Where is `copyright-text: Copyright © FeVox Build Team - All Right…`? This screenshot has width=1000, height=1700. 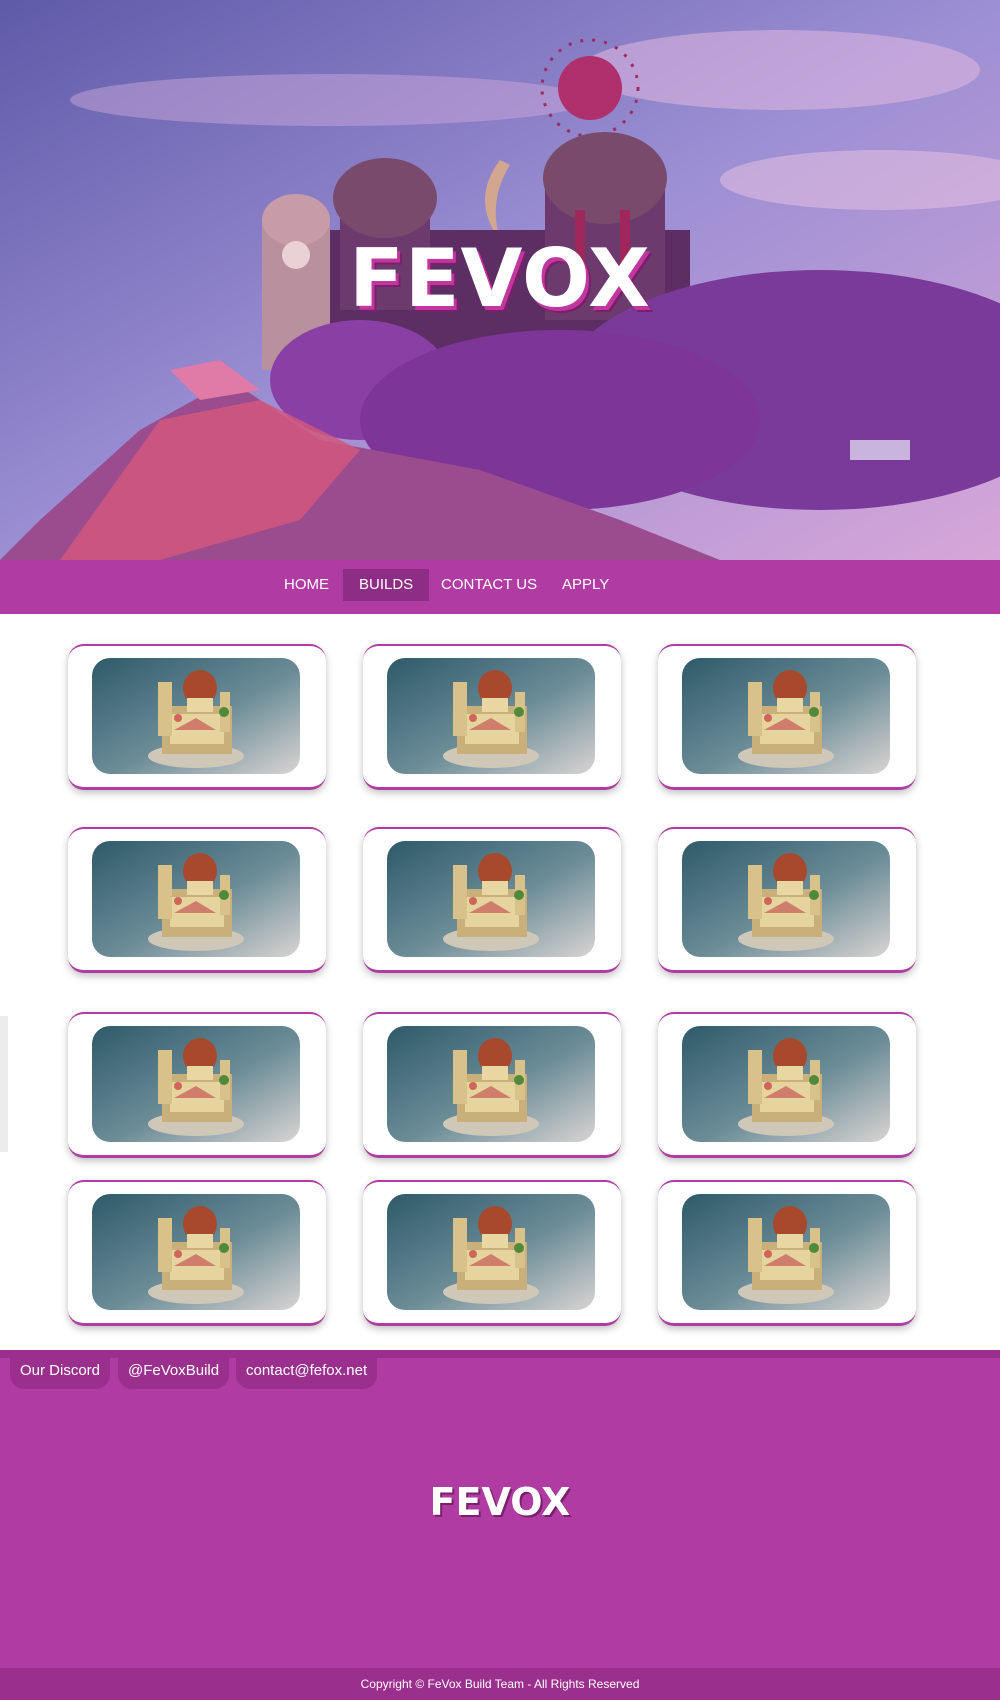
copyright-text: Copyright © FeVox Build Team - All Right… is located at coordinates (500, 1684).